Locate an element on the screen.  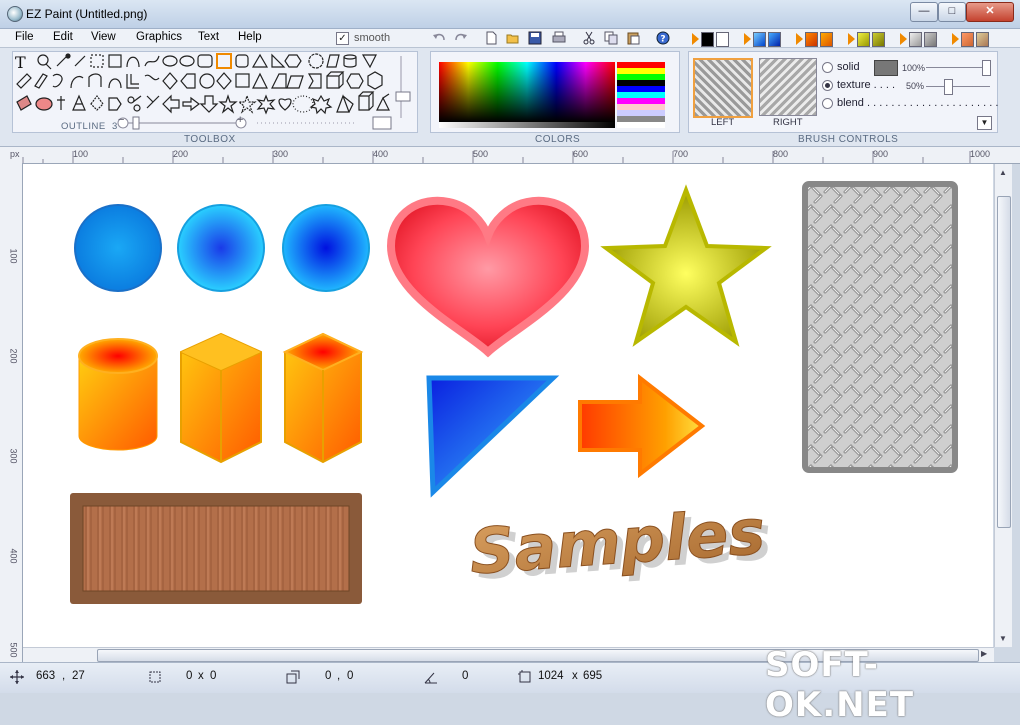
vertical-scroll-thumb is located at coordinates (1004, 362).